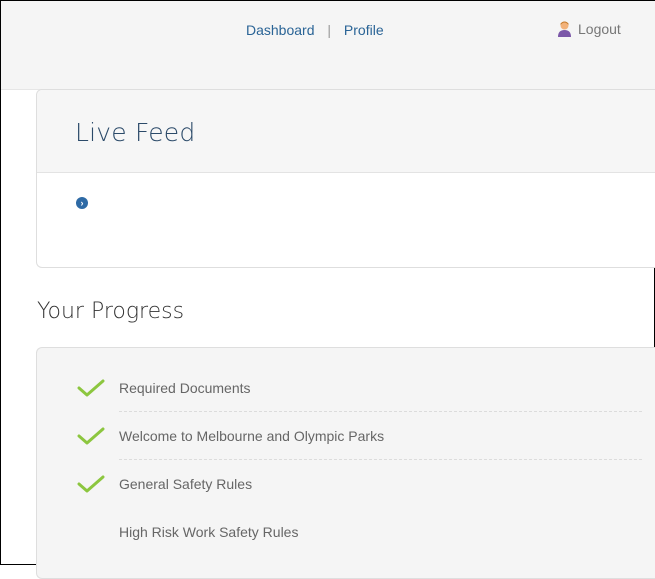 This screenshot has height=579, width=655. Describe the element at coordinates (359, 532) in the screenshot. I see `progress-item-high-risk: High Risk Work Safety Rules` at that location.